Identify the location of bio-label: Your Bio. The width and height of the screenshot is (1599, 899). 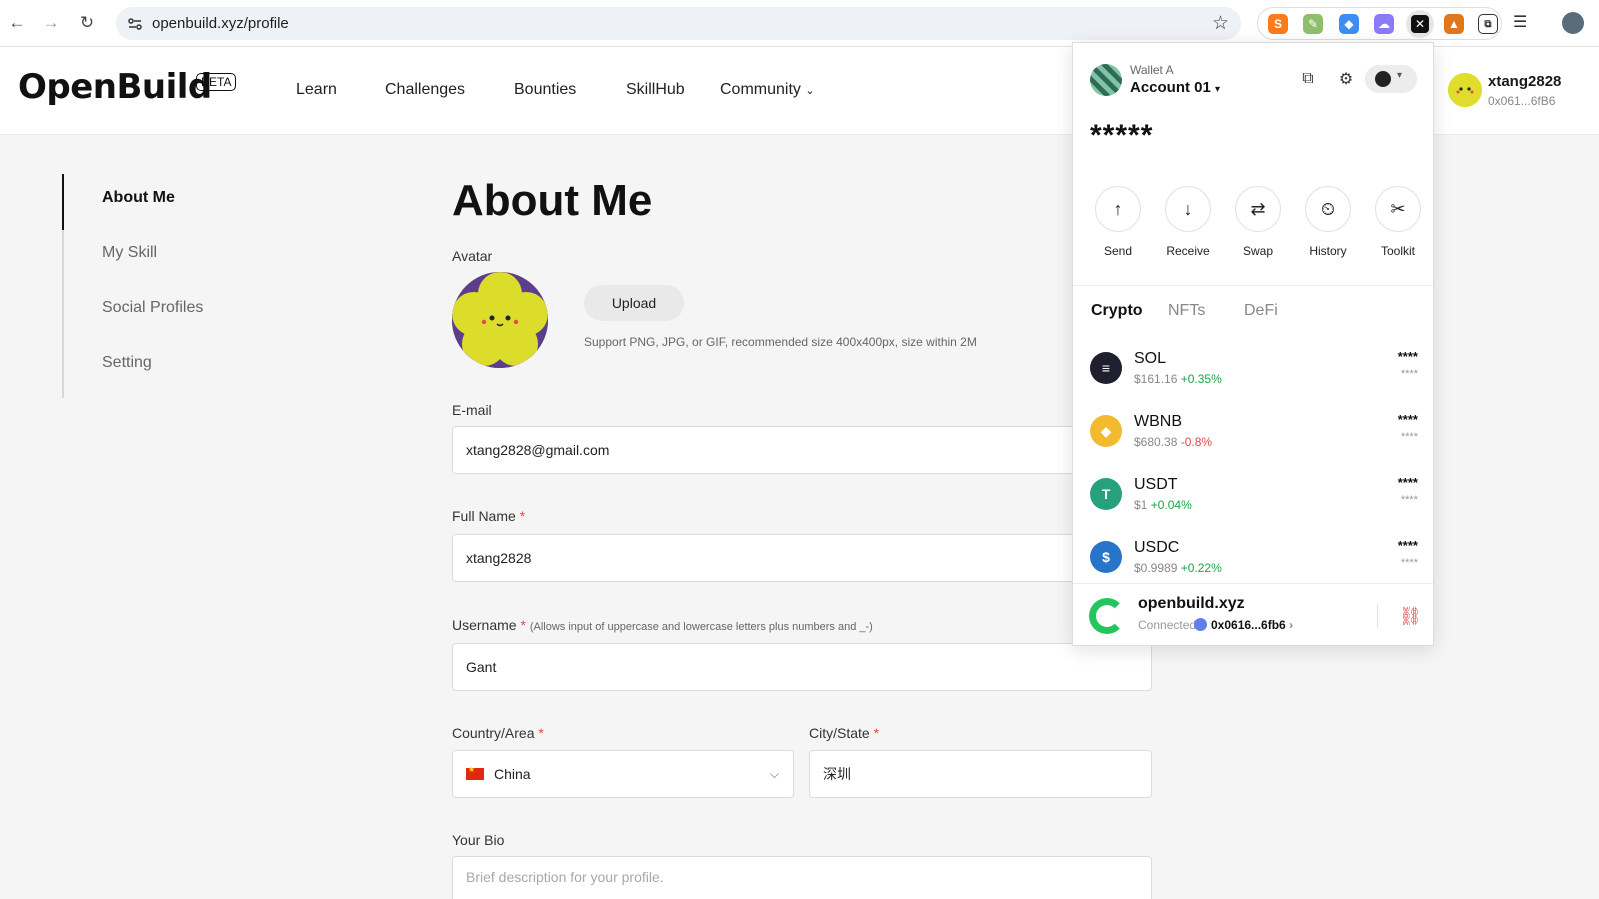
(478, 840).